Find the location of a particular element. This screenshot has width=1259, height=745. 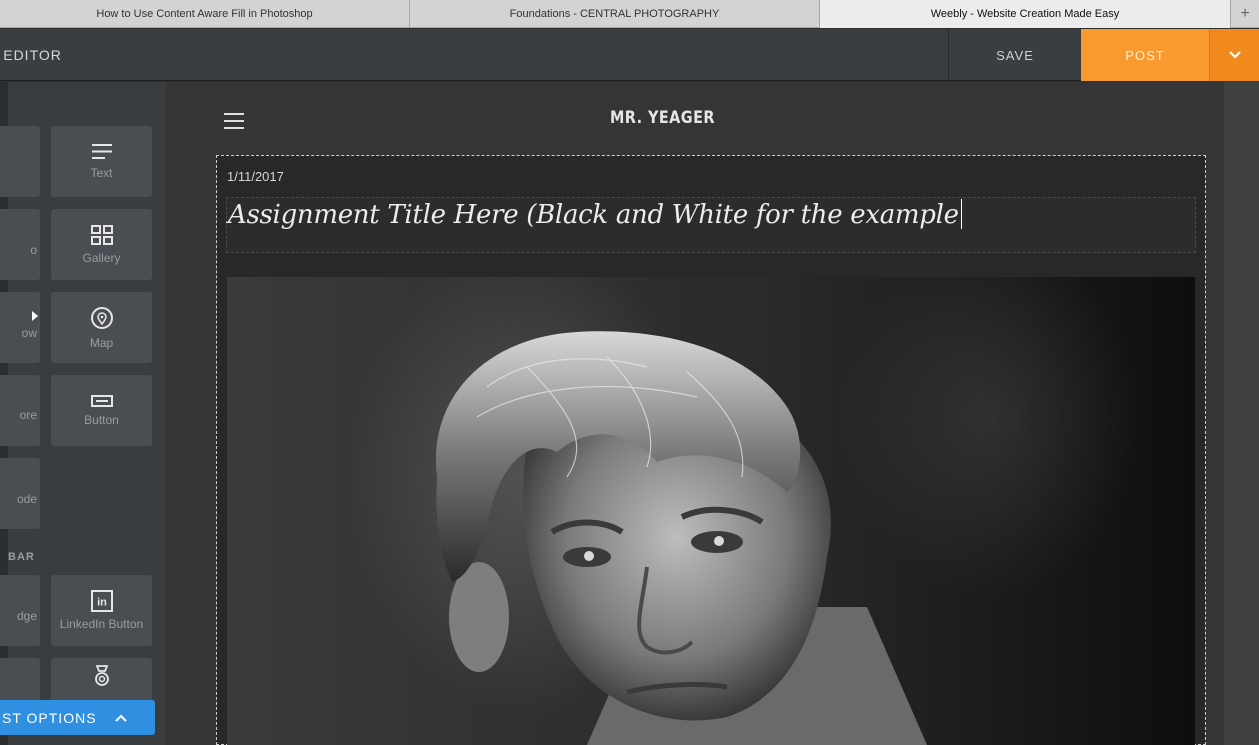

element-tile-partial: ore is located at coordinates (20, 410).